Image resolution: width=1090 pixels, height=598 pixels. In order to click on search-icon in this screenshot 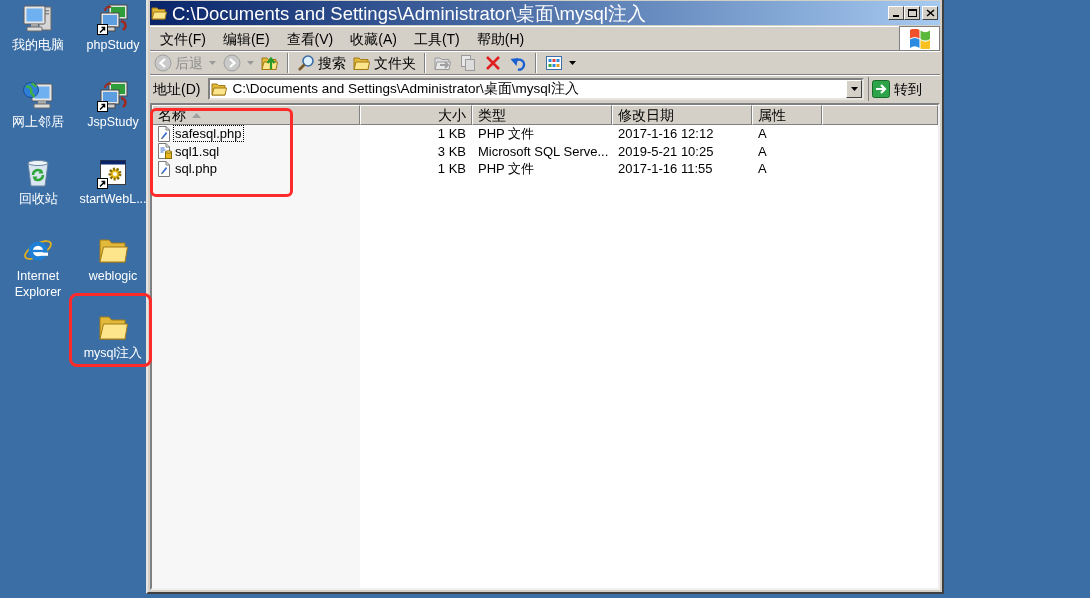, I will do `click(306, 63)`.